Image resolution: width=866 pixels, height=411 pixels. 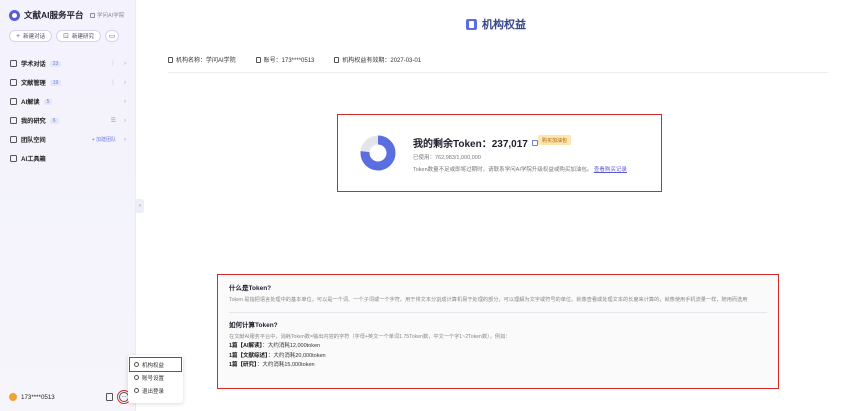 I want to click on sidebar-item-label: 学术对话, so click(x=33, y=64).